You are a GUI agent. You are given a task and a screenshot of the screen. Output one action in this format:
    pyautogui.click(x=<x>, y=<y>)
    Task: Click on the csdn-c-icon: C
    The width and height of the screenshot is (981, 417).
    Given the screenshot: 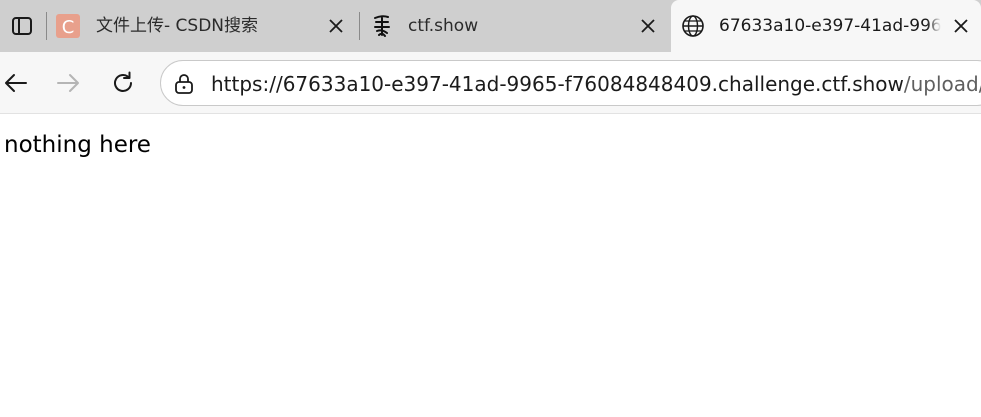 What is the action you would take?
    pyautogui.click(x=68, y=26)
    